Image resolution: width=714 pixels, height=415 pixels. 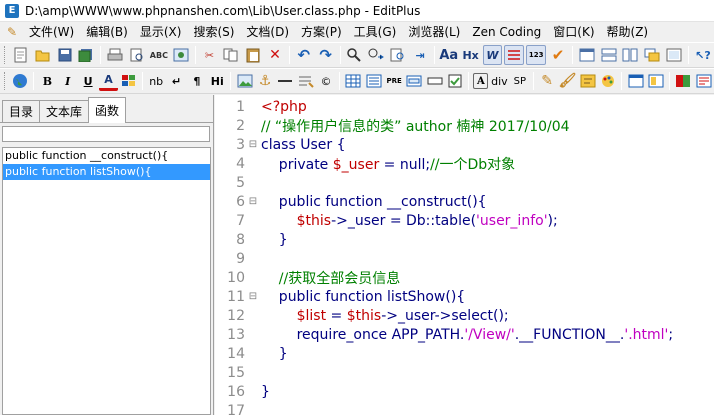 I want to click on redo-icon: ↷, so click(x=326, y=55).